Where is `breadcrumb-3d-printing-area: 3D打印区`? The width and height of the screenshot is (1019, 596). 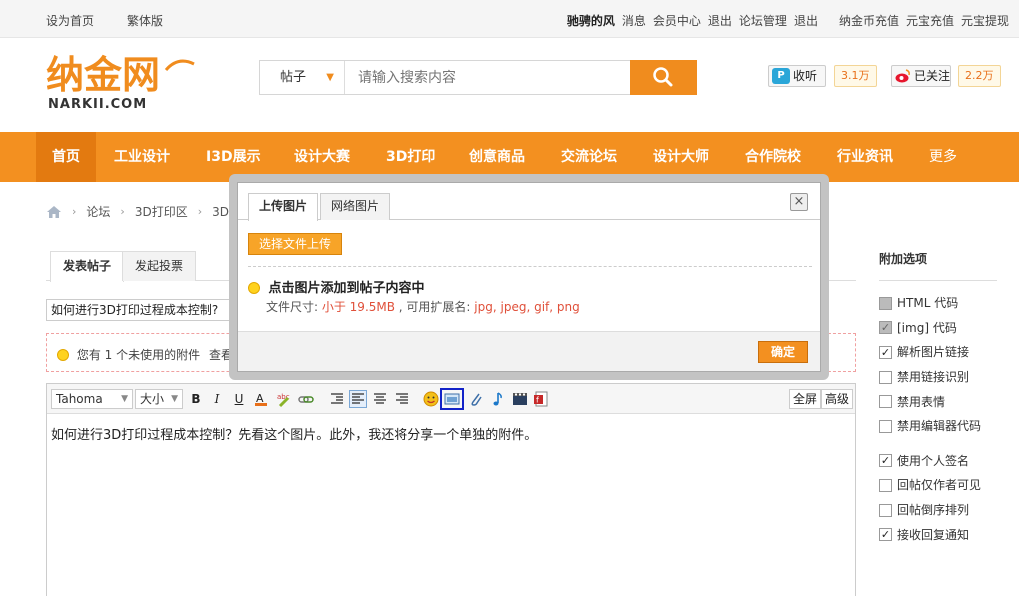 breadcrumb-3d-printing-area: 3D打印区 is located at coordinates (161, 211).